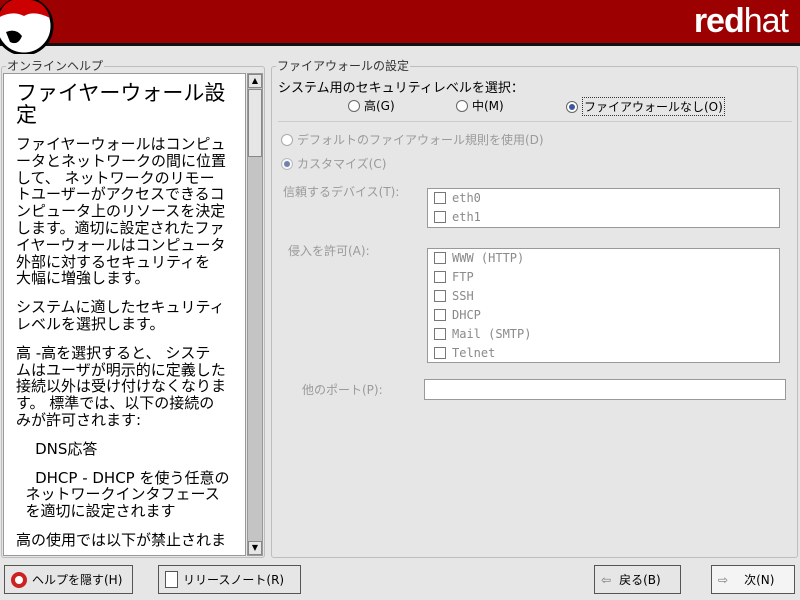  I want to click on document-icon, so click(171, 579).